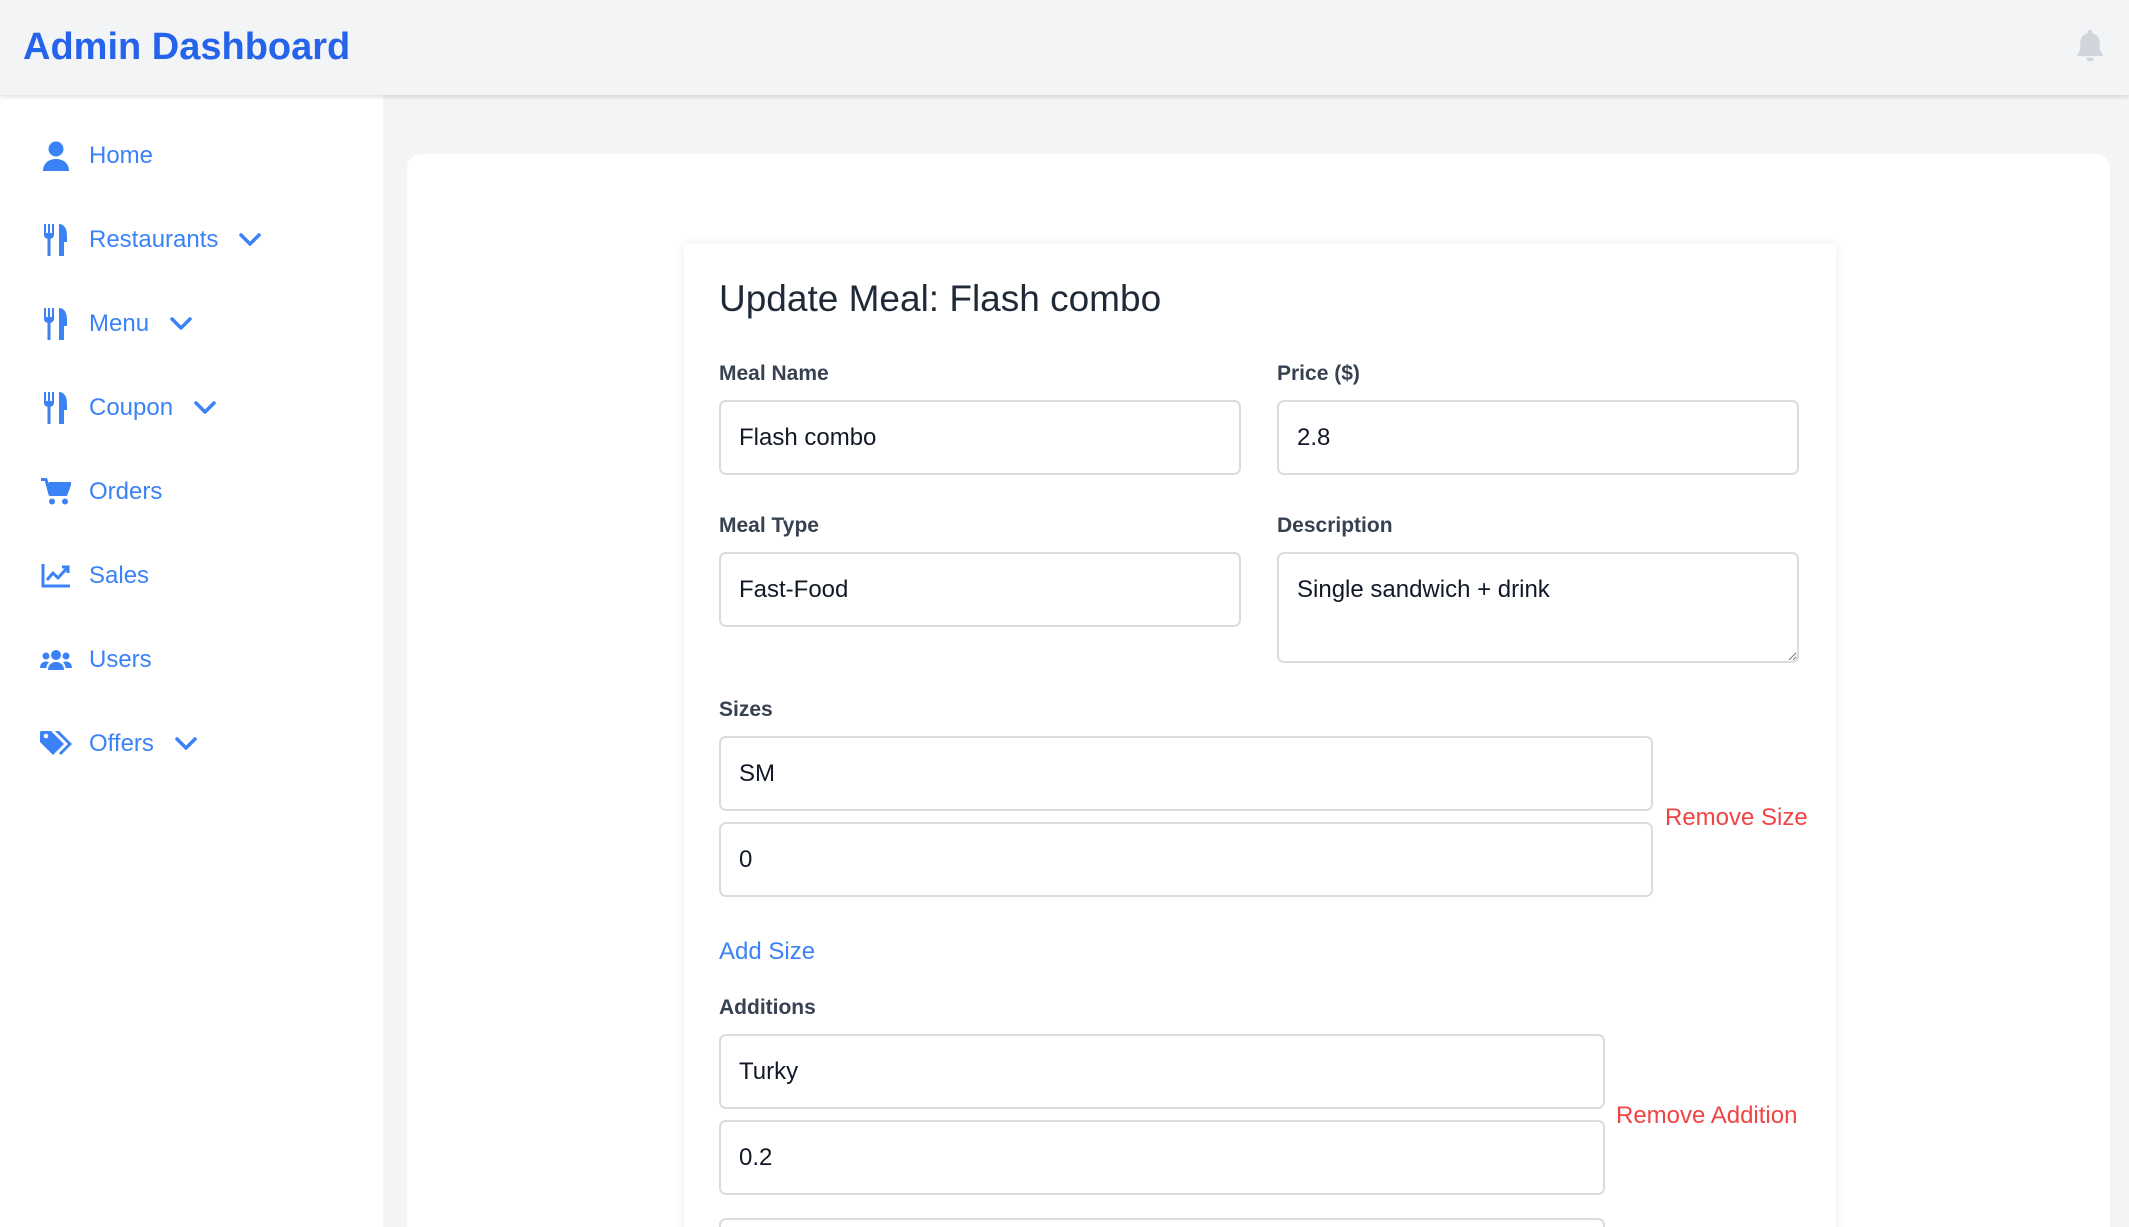  I want to click on app-title: Admin Dashboard, so click(187, 47).